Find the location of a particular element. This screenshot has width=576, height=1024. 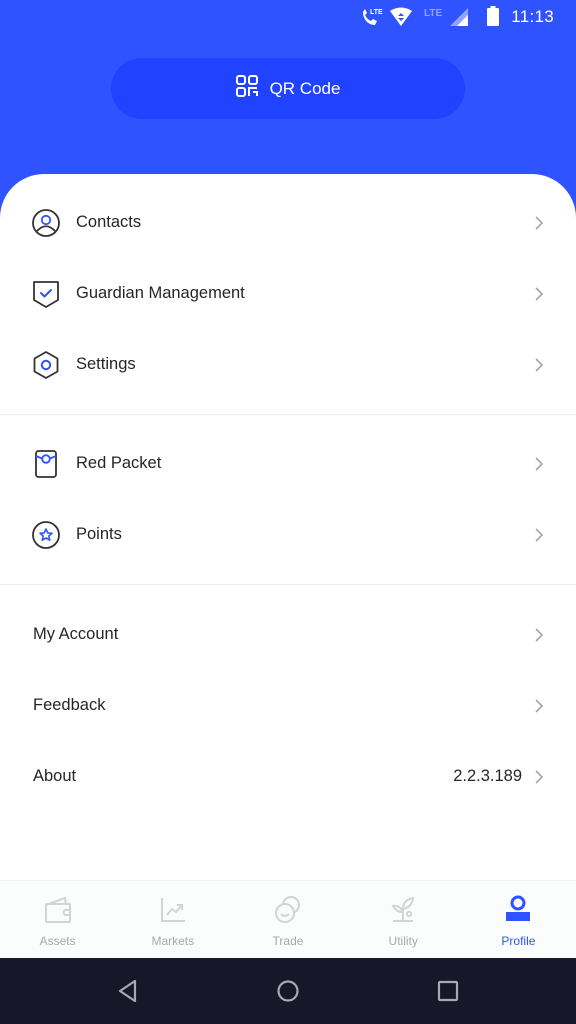

menu-item-contacts: Contacts is located at coordinates (288, 222).